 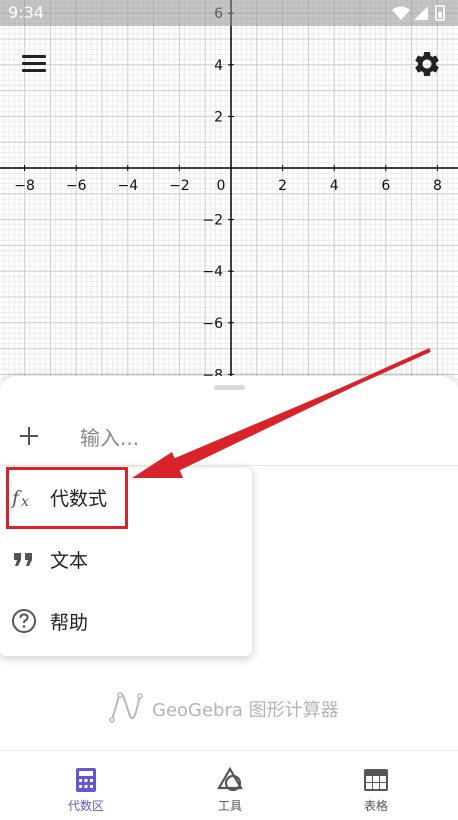 I want to click on svg-text: x, so click(x=25, y=502).